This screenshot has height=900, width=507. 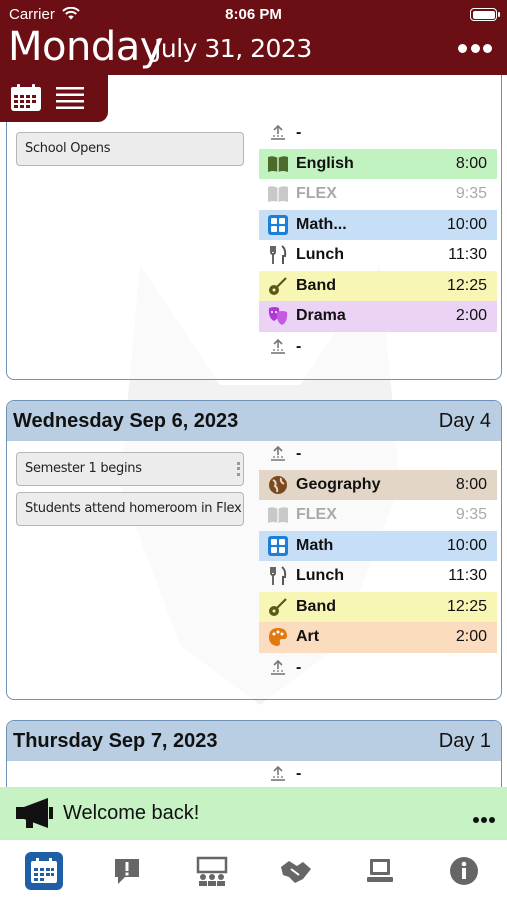 I want to click on event-label: Semester 1 begins, so click(x=83, y=468).